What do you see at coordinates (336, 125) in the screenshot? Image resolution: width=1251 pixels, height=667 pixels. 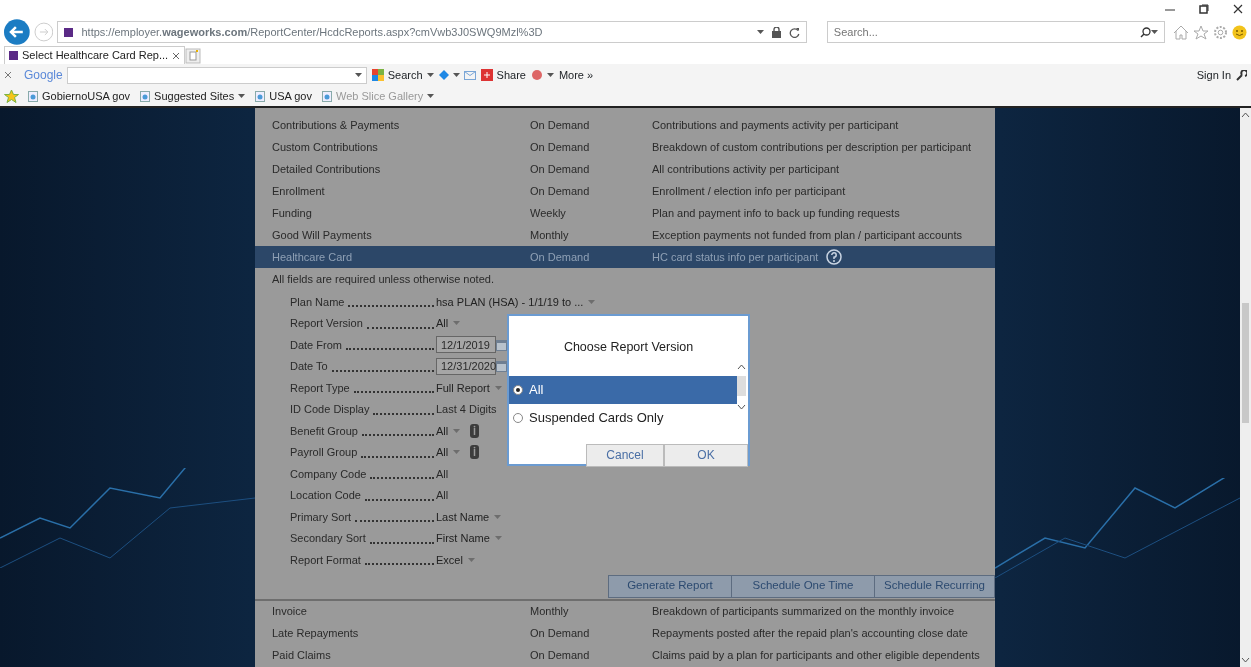 I see `report-name: Contributions & Payments` at bounding box center [336, 125].